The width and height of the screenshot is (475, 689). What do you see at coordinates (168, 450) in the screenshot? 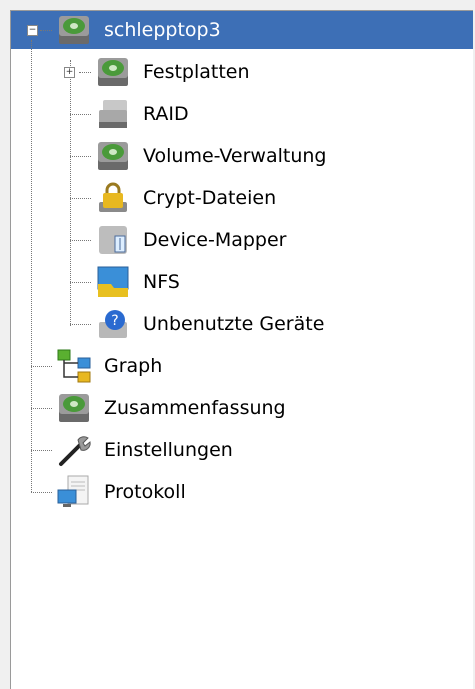
I see `tree-item-label: Einstellungen` at bounding box center [168, 450].